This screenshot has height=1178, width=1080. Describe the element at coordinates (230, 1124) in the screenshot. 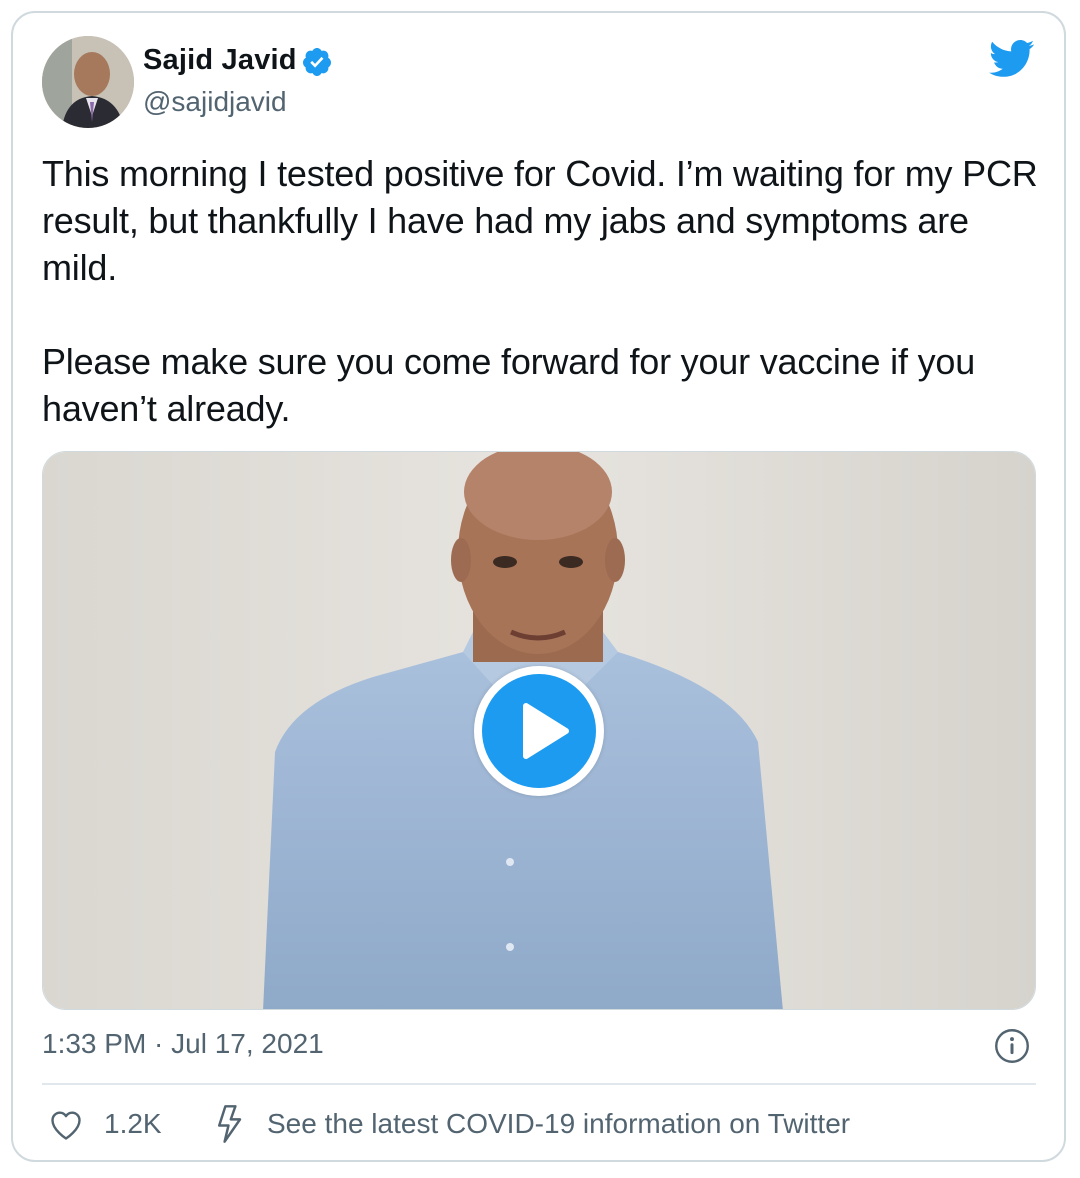

I see `lightning-bolt-icon` at that location.